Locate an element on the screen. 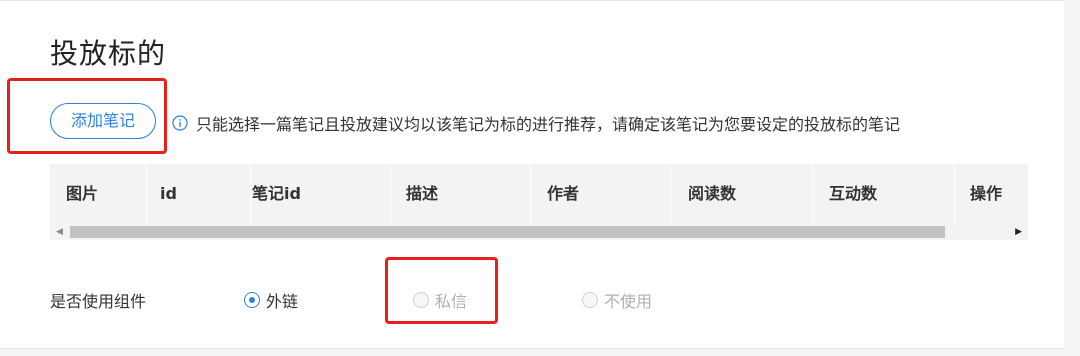 The width and height of the screenshot is (1080, 356). radio-none: 不使用 is located at coordinates (617, 300).